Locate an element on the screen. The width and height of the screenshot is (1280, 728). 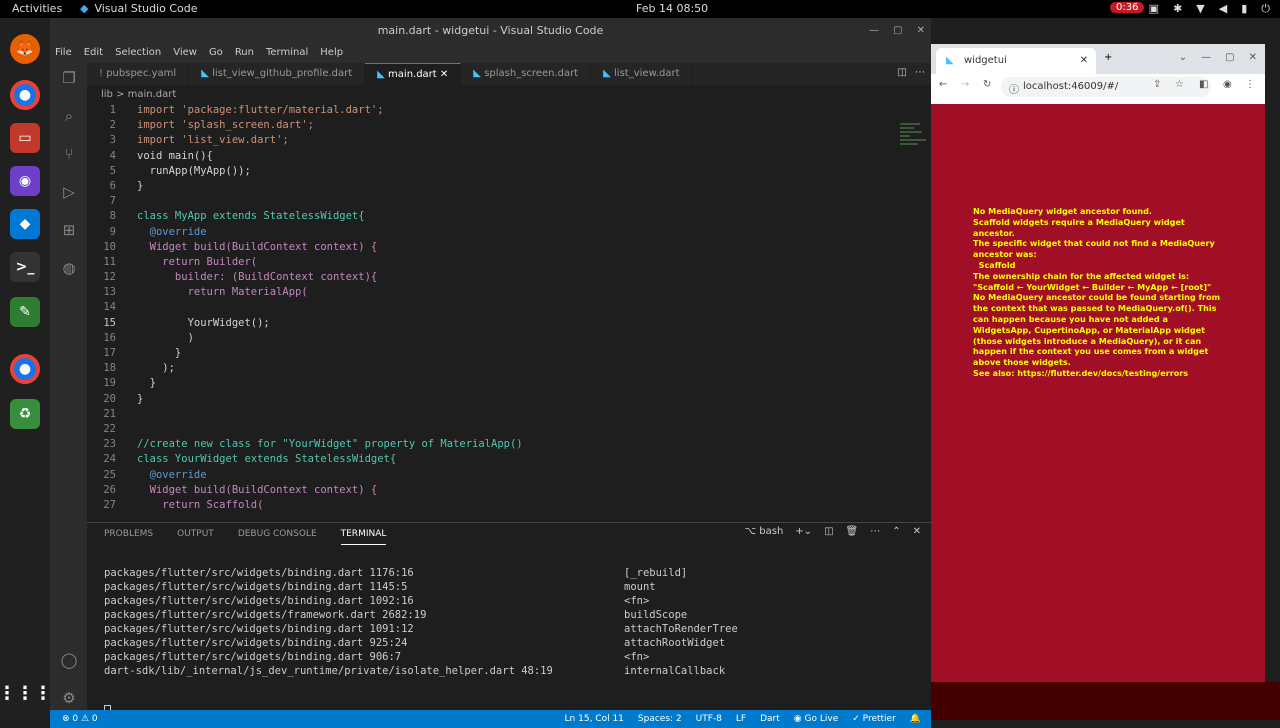
code-line: 5 runApp(MyApp()); is located at coordinates (487, 172).